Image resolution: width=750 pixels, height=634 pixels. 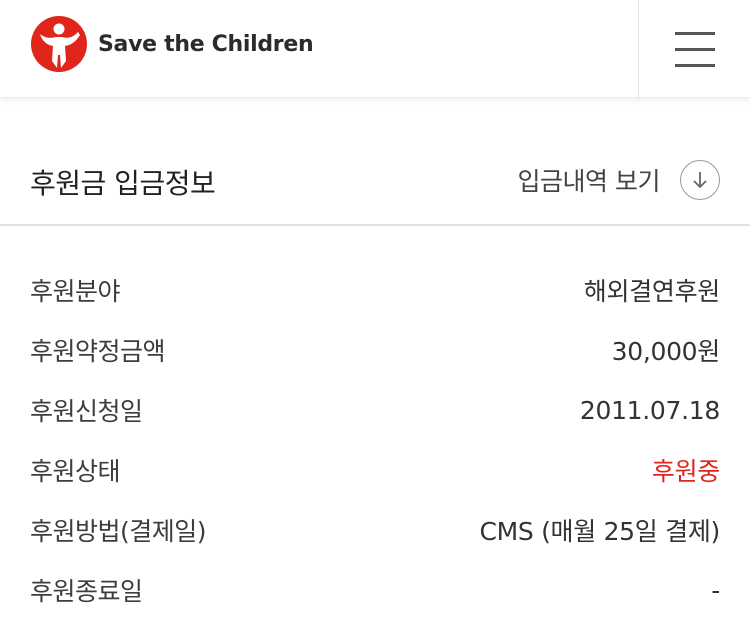 What do you see at coordinates (375, 530) in the screenshot?
I see `info-row-method: 후원방법(결제일) CMS (매월 25일 결제)` at bounding box center [375, 530].